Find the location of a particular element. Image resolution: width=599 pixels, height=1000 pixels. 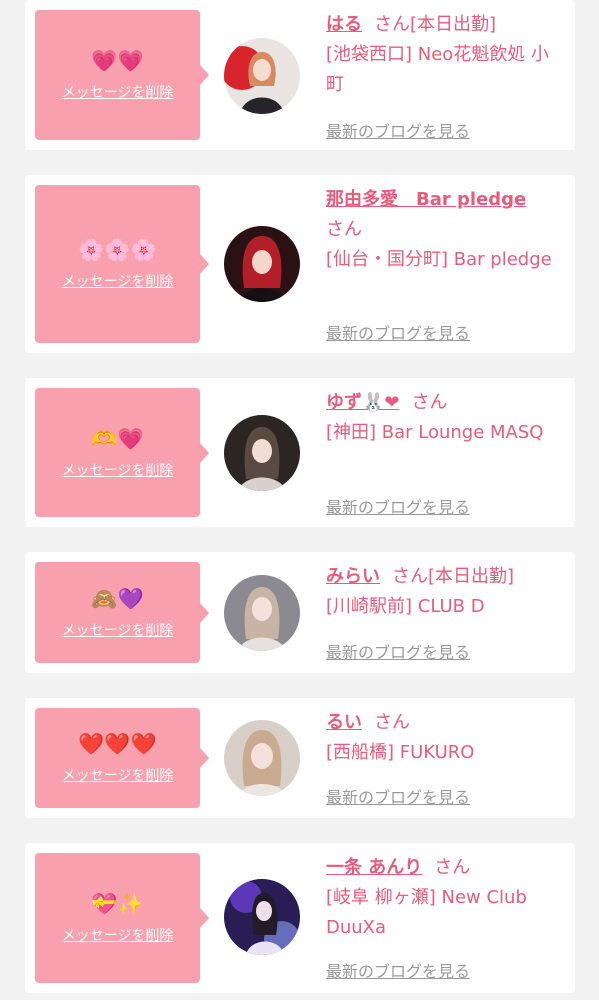

message-stamp: 💗💗 is located at coordinates (117, 61).